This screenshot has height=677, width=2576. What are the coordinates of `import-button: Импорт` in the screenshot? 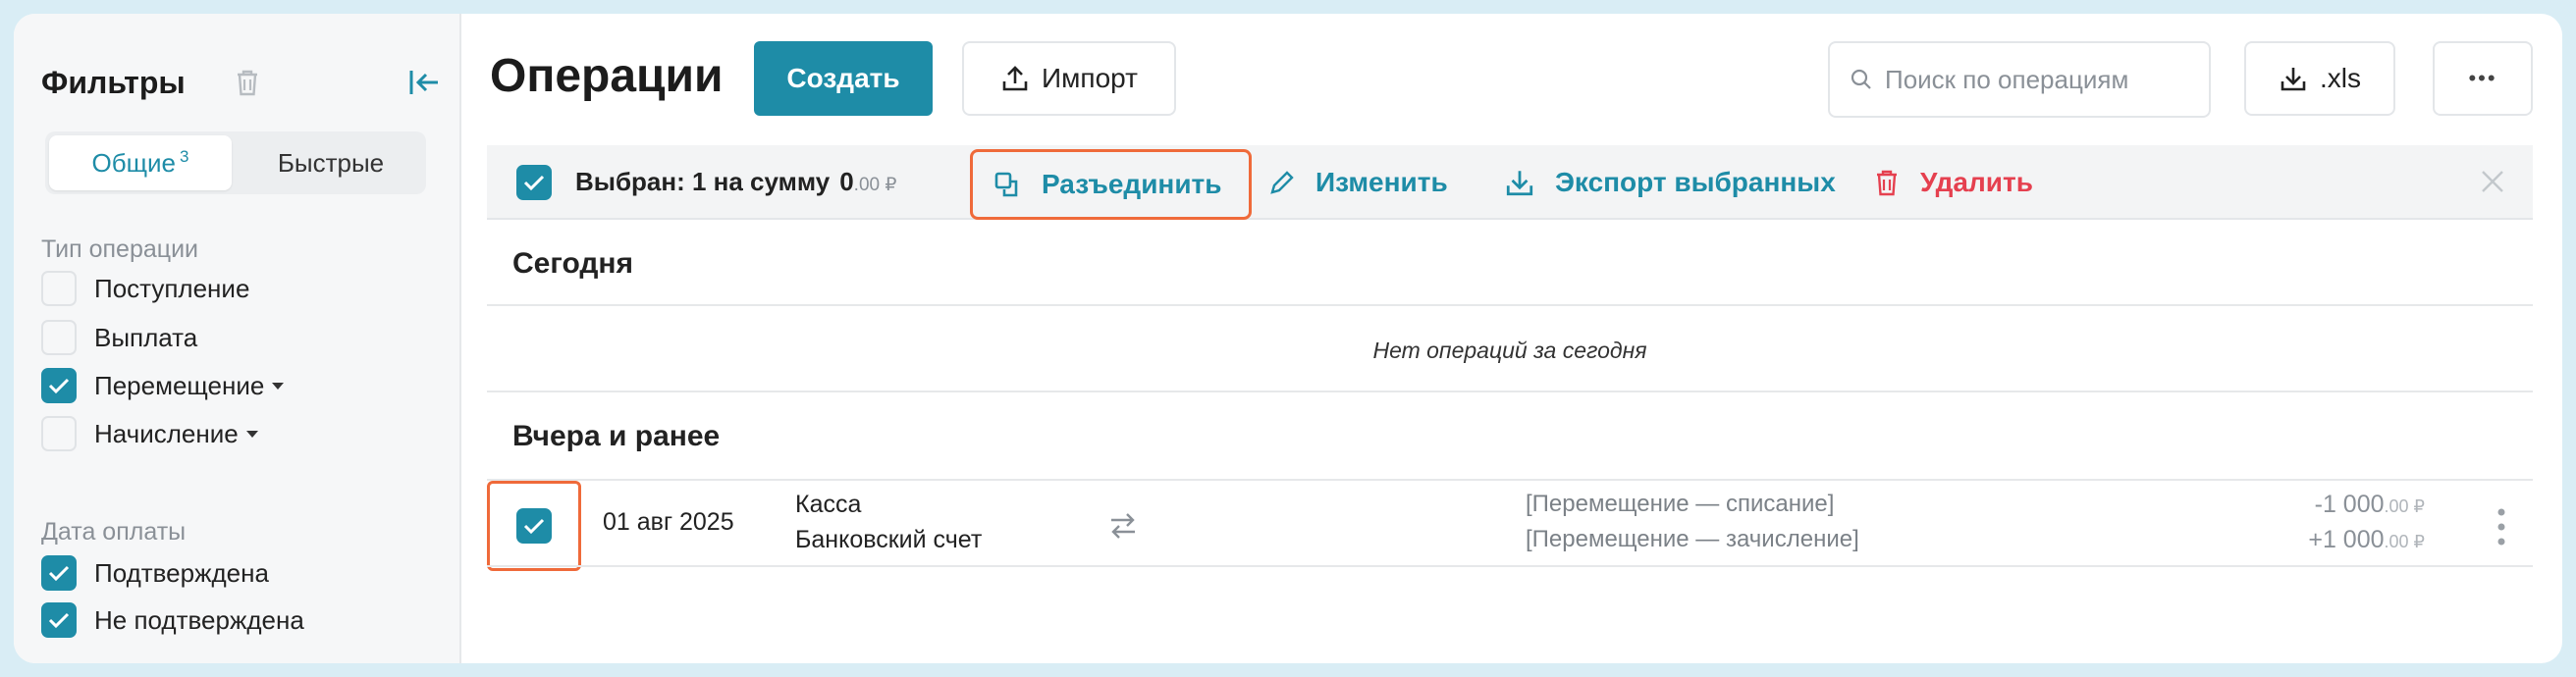 It's located at (1069, 78).